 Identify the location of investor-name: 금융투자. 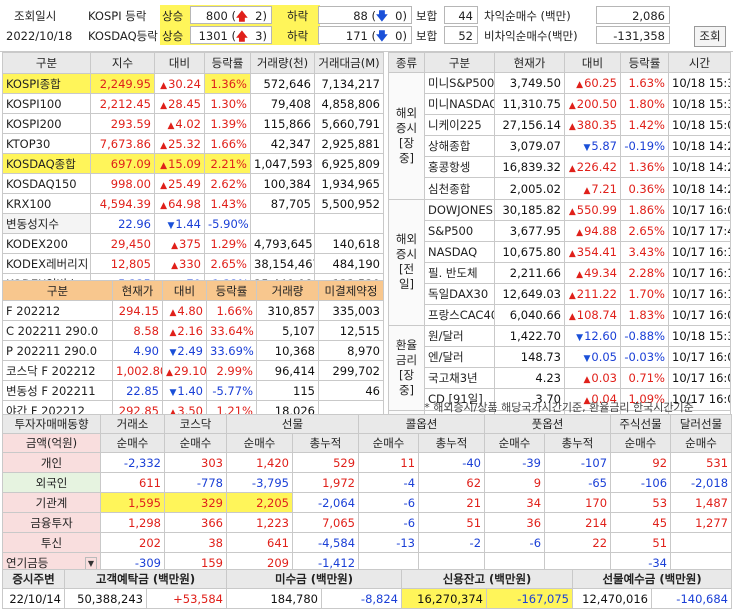
(51, 522).